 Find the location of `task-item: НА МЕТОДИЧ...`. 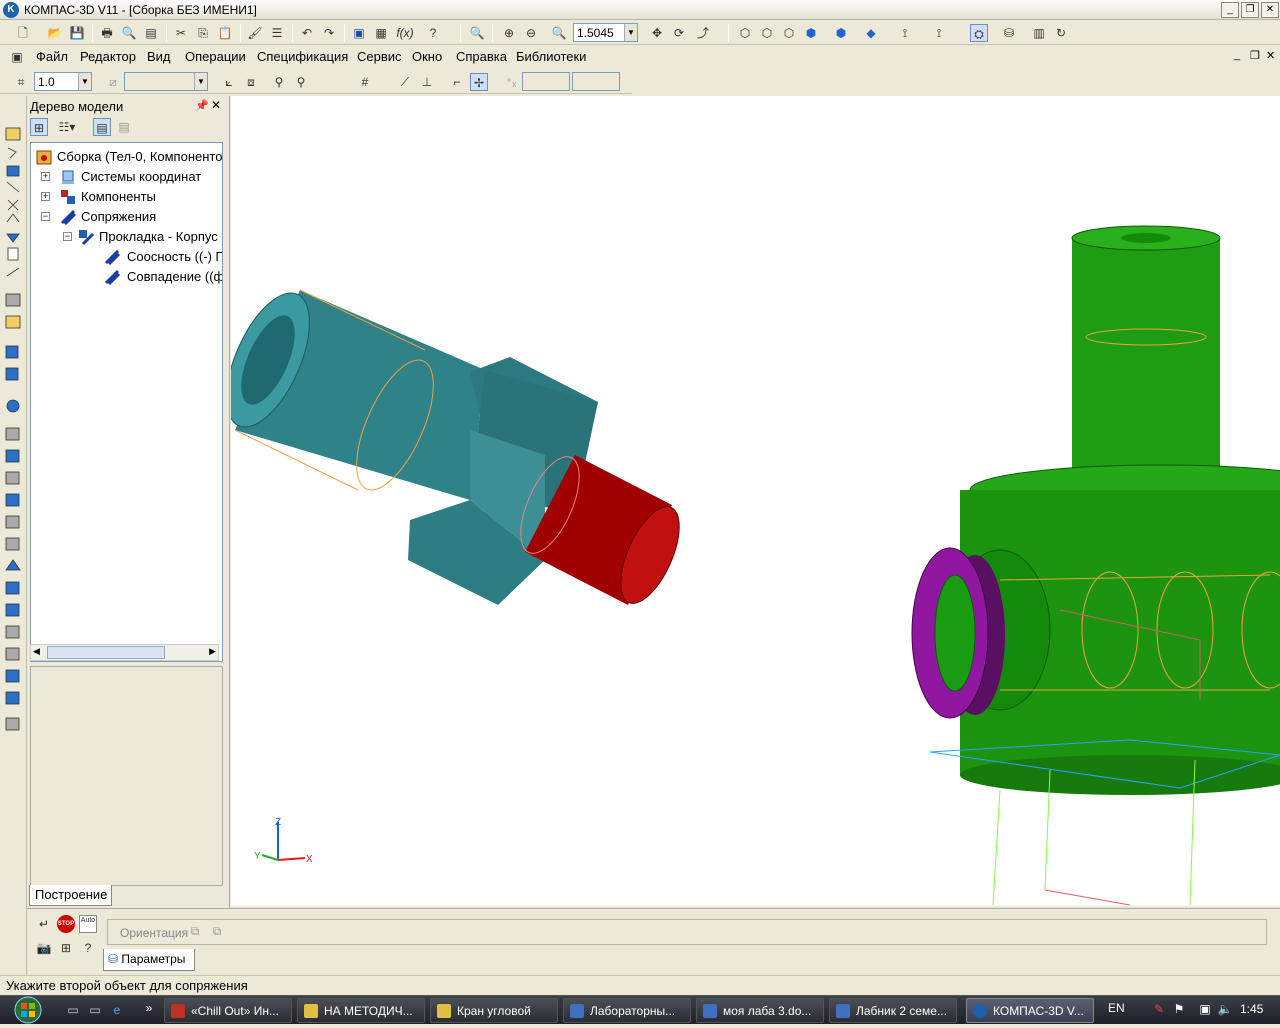

task-item: НА МЕТОДИЧ... is located at coordinates (361, 1010).